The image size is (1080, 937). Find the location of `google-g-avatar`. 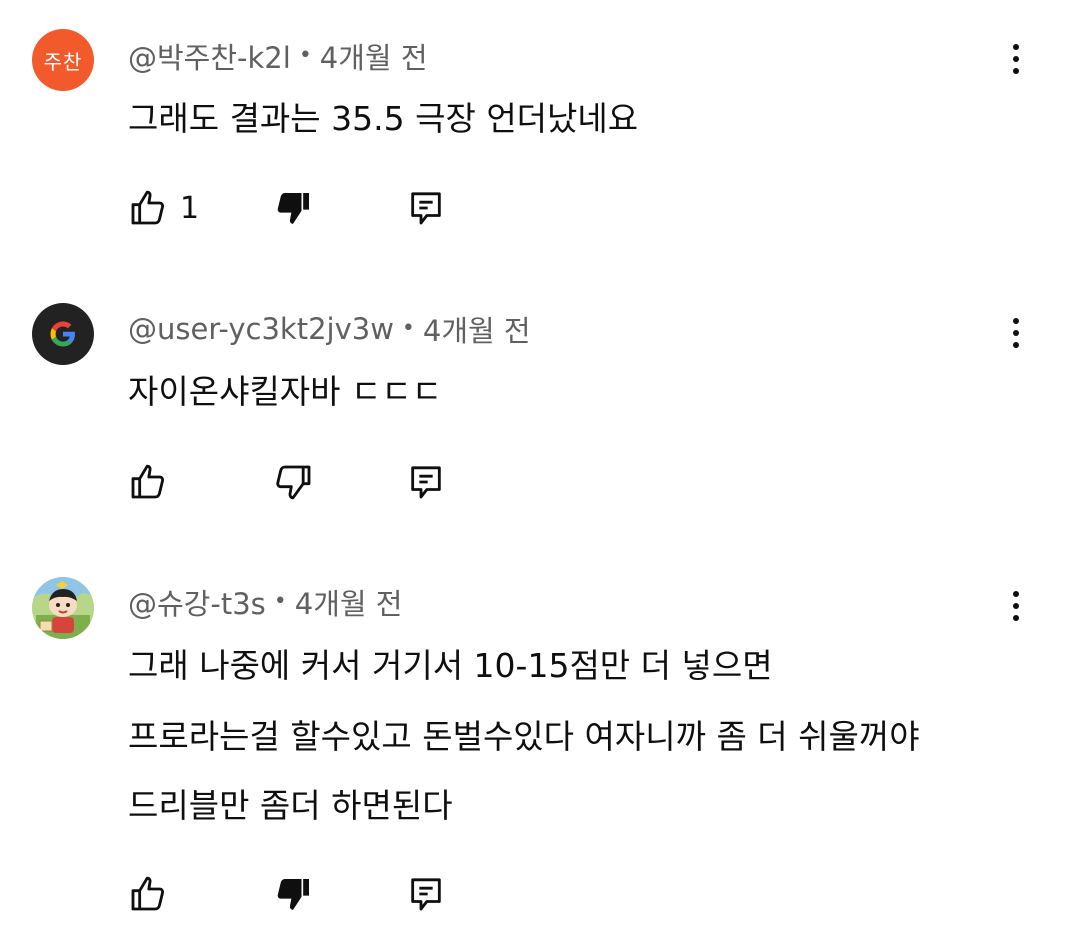

google-g-avatar is located at coordinates (63, 334).